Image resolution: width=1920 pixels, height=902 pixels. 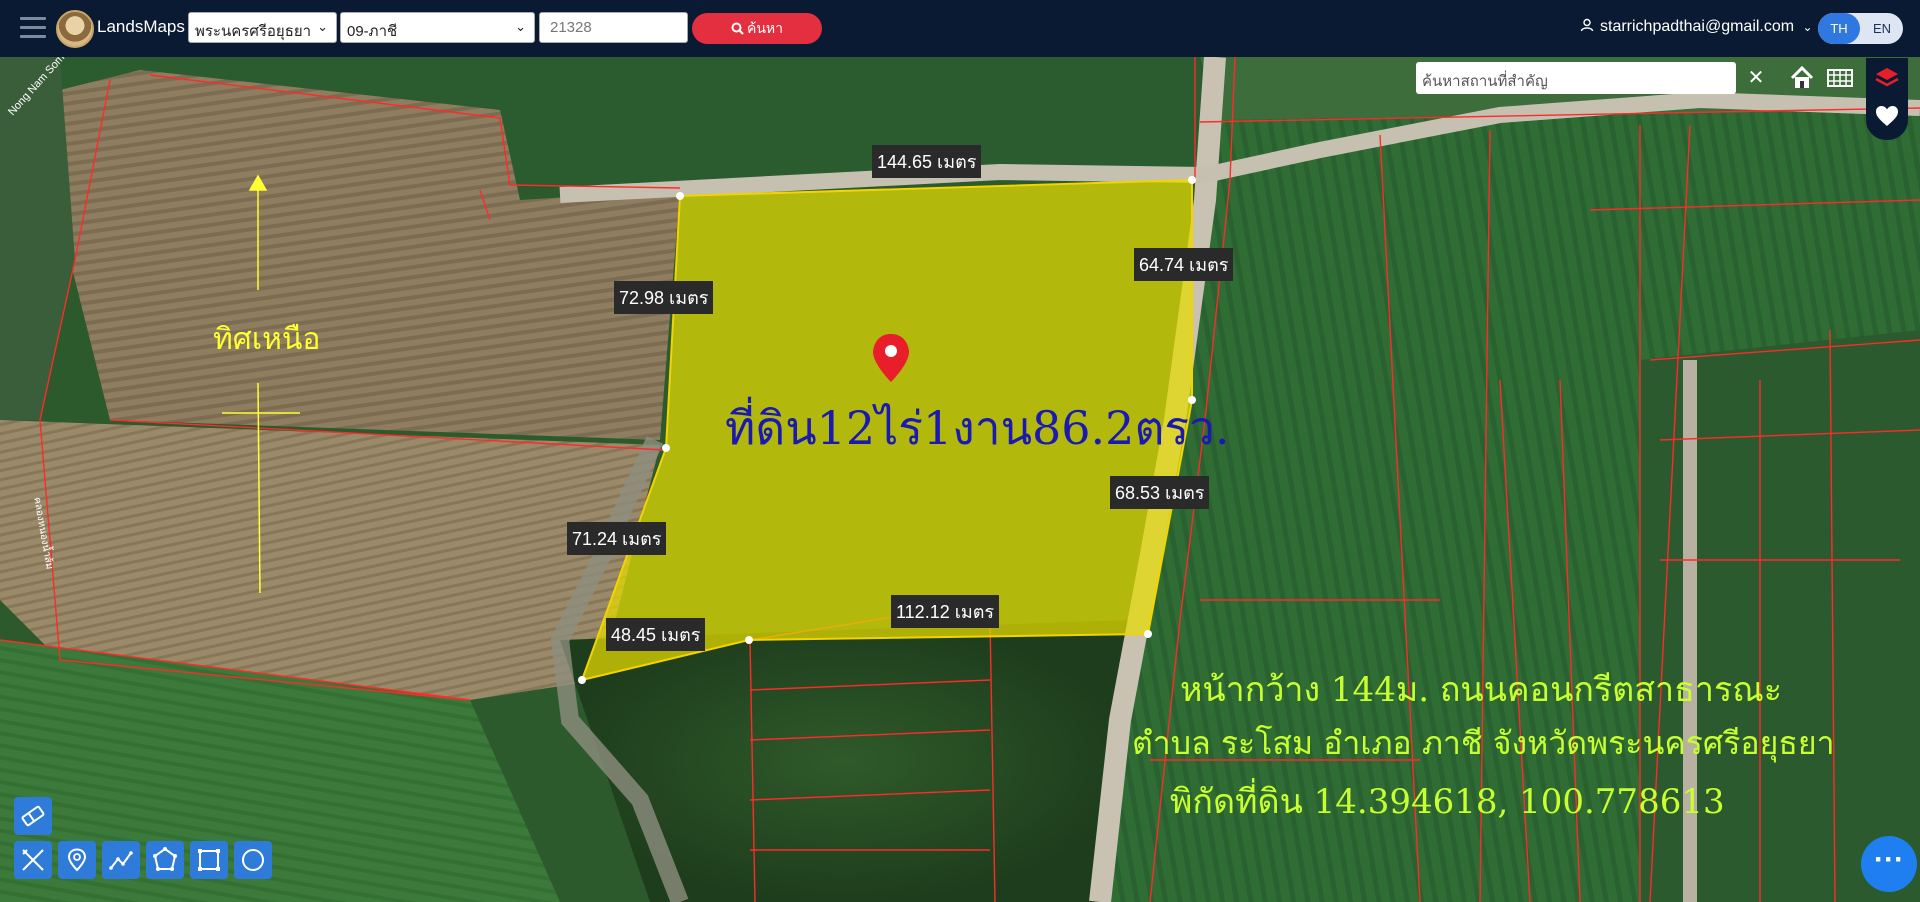 I want to click on province-select-value: พระนครศรีอยุธยา, so click(x=253, y=31).